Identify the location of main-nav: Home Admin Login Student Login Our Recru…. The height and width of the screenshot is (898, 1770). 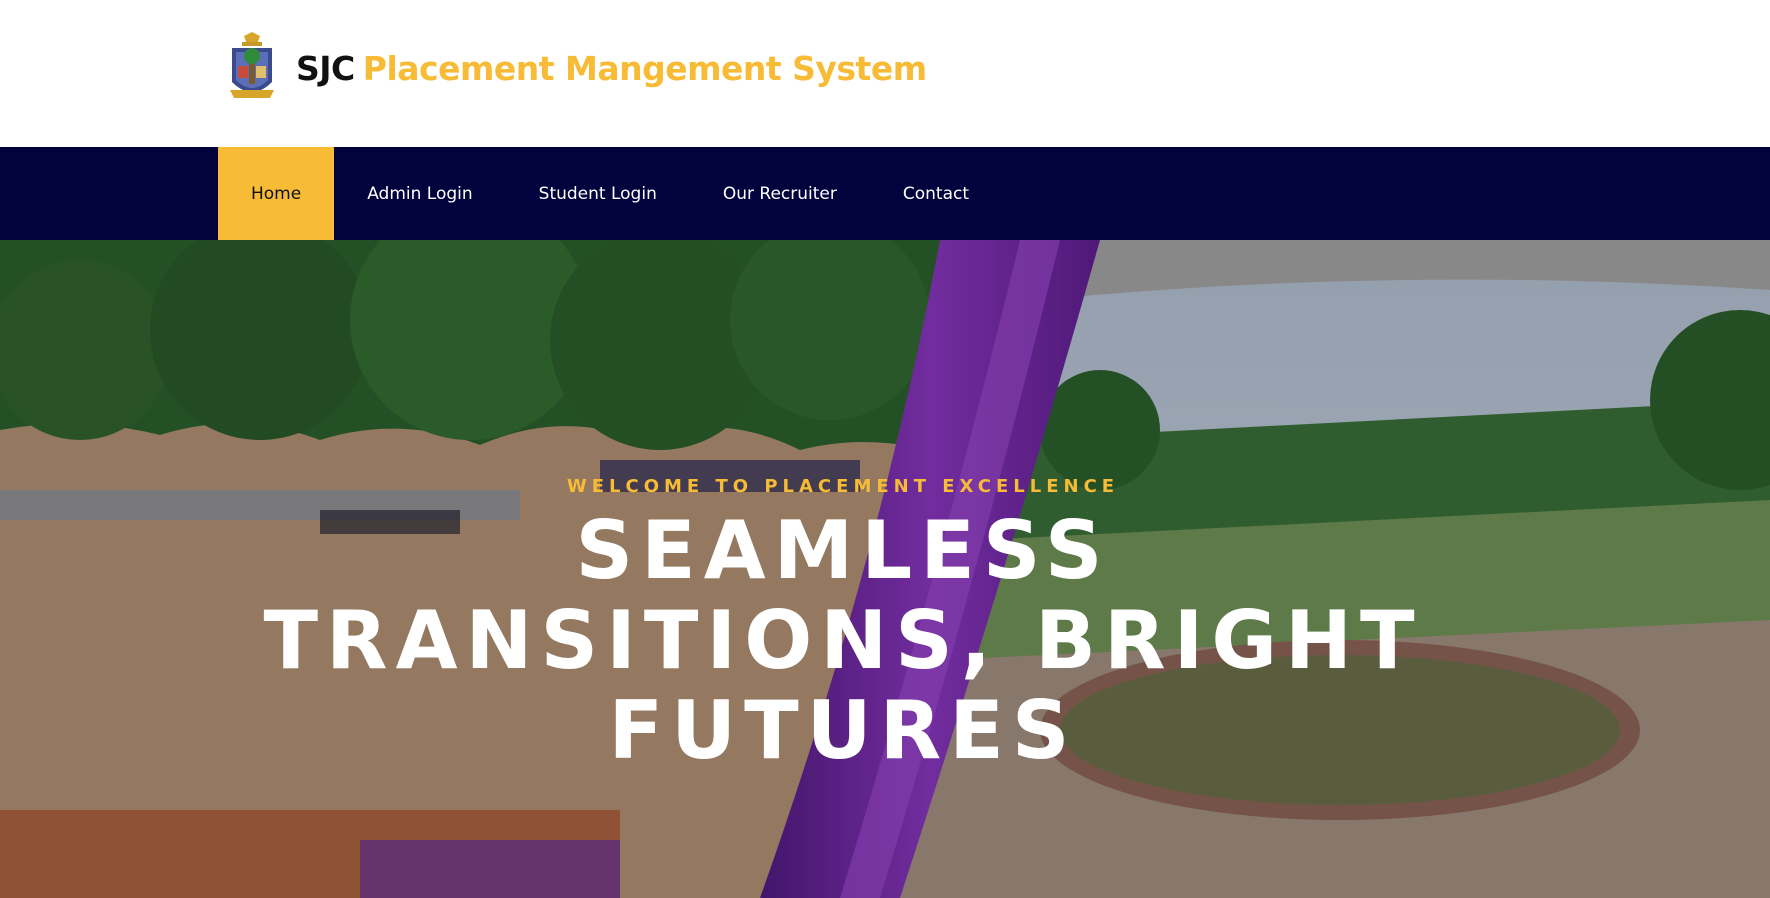
(885, 193).